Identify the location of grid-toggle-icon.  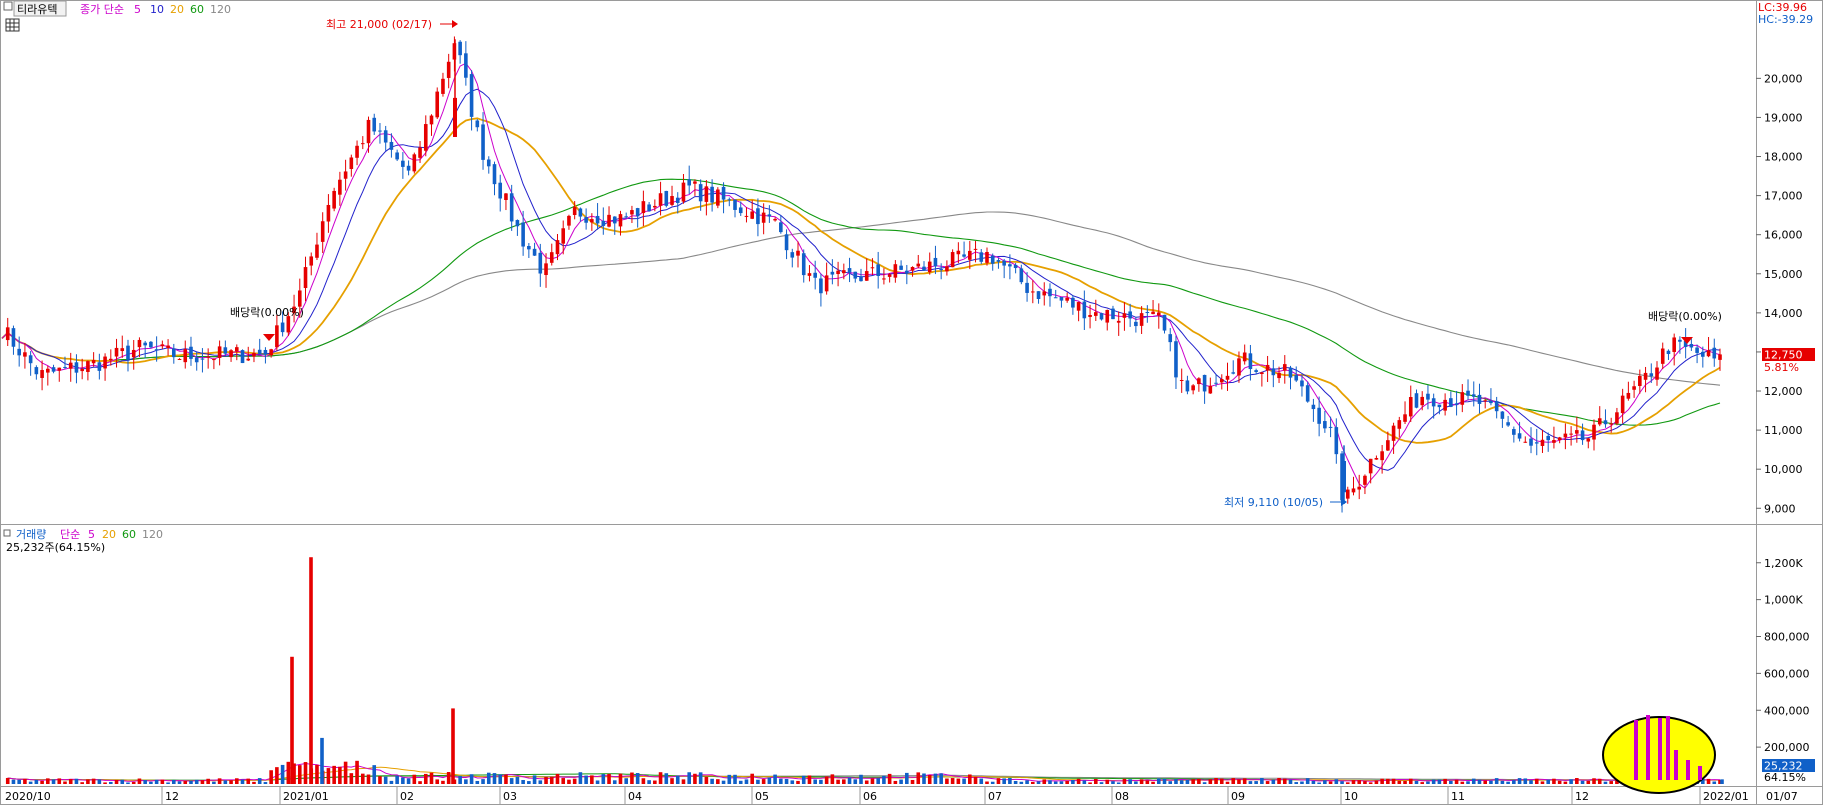
(12, 25).